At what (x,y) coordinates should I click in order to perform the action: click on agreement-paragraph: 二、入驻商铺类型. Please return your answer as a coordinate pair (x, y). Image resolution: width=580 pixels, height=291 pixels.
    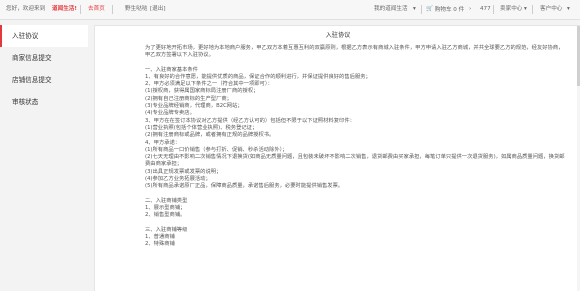
    Looking at the image, I should click on (166, 200).